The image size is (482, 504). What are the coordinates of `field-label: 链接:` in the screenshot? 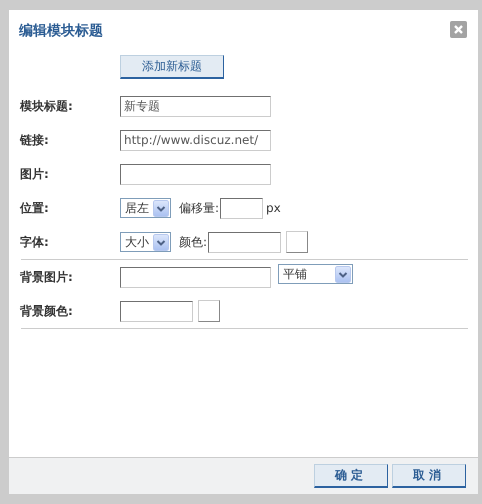 It's located at (35, 140).